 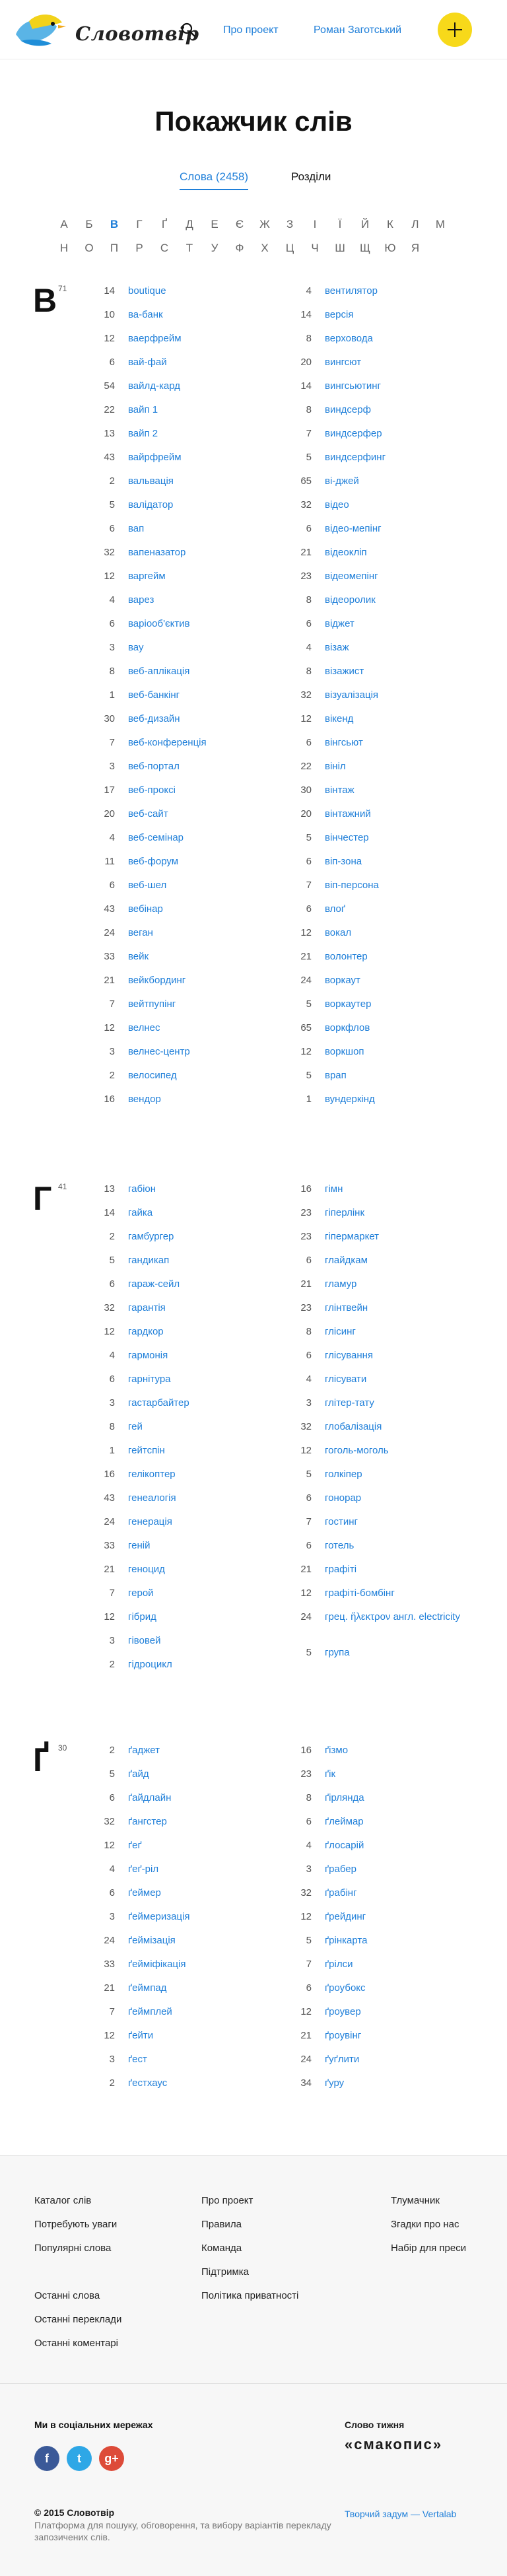 What do you see at coordinates (365, 248) in the screenshot?
I see `alphabet-letter: Щ` at bounding box center [365, 248].